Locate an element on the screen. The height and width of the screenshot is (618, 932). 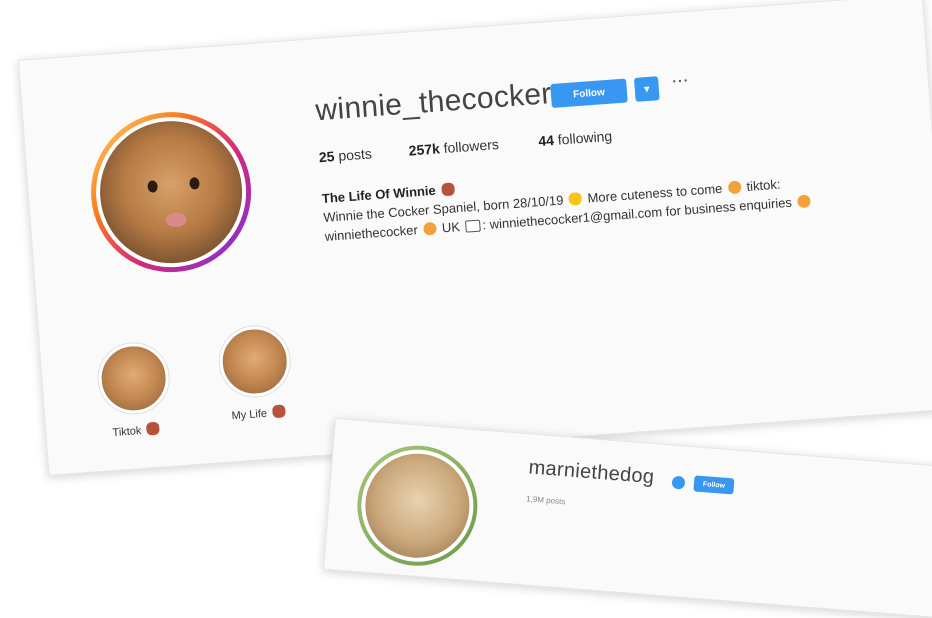
bio-text: UK is located at coordinates (451, 227).